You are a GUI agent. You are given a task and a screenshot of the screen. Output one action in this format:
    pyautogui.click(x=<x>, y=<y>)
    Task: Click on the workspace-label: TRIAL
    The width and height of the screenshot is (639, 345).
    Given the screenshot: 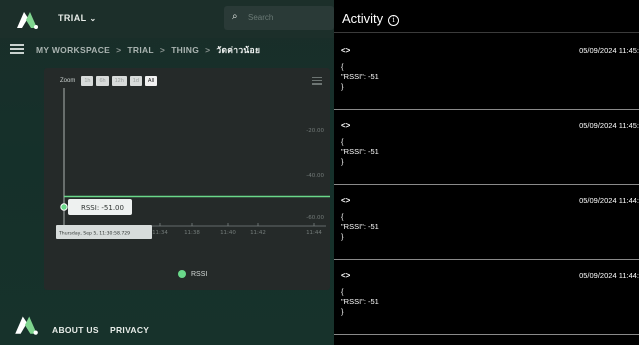 What is the action you would take?
    pyautogui.click(x=72, y=18)
    